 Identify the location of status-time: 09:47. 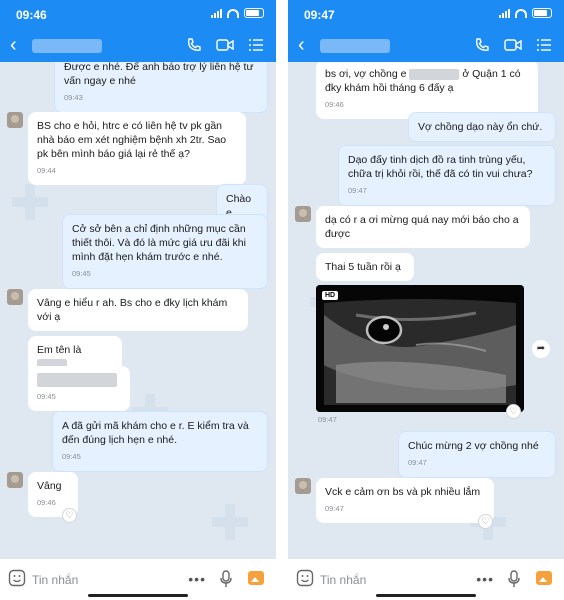
(319, 15).